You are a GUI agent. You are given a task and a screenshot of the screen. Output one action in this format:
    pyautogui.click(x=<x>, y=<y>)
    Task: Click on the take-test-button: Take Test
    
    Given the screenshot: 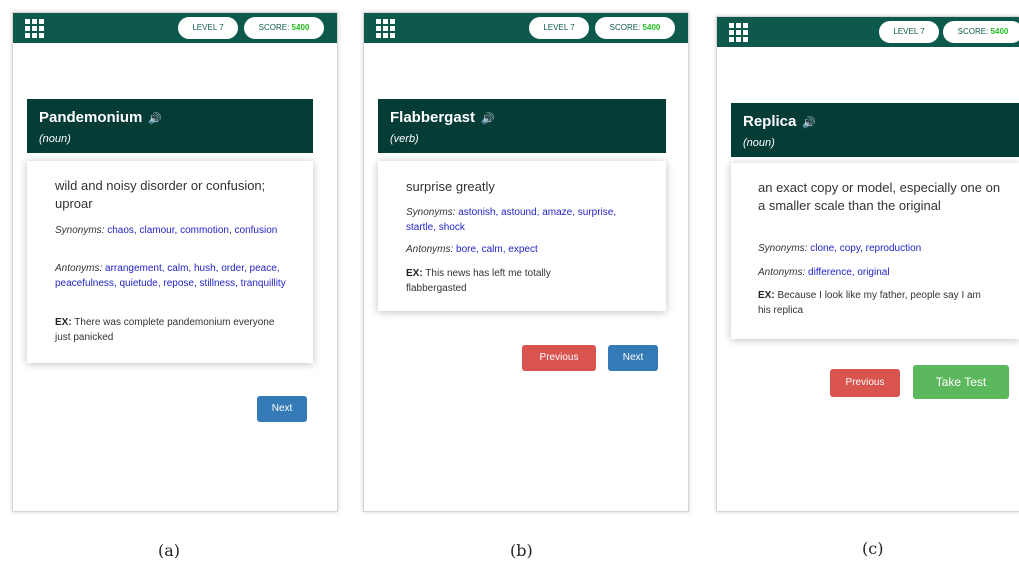 What is the action you would take?
    pyautogui.click(x=961, y=382)
    